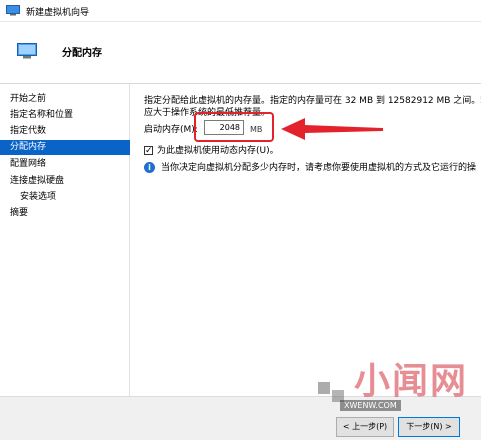 The width and height of the screenshot is (481, 440). Describe the element at coordinates (65, 99) in the screenshot. I see `nav-item-before-you-begin: 开始之前` at that location.